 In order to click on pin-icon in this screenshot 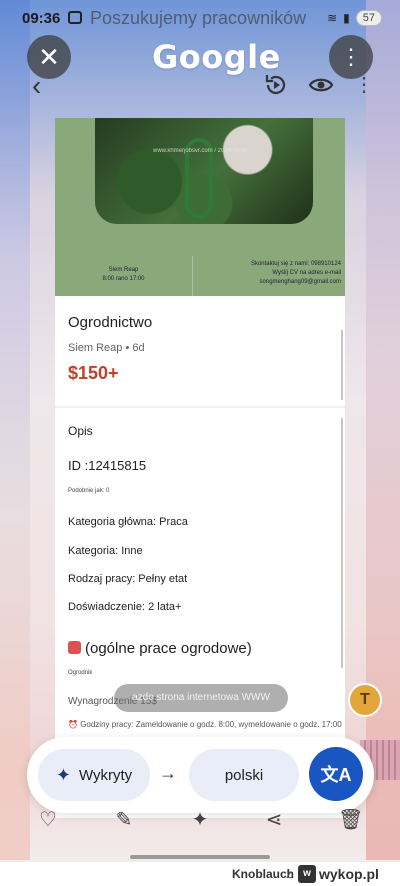, I will do `click(74, 647)`.